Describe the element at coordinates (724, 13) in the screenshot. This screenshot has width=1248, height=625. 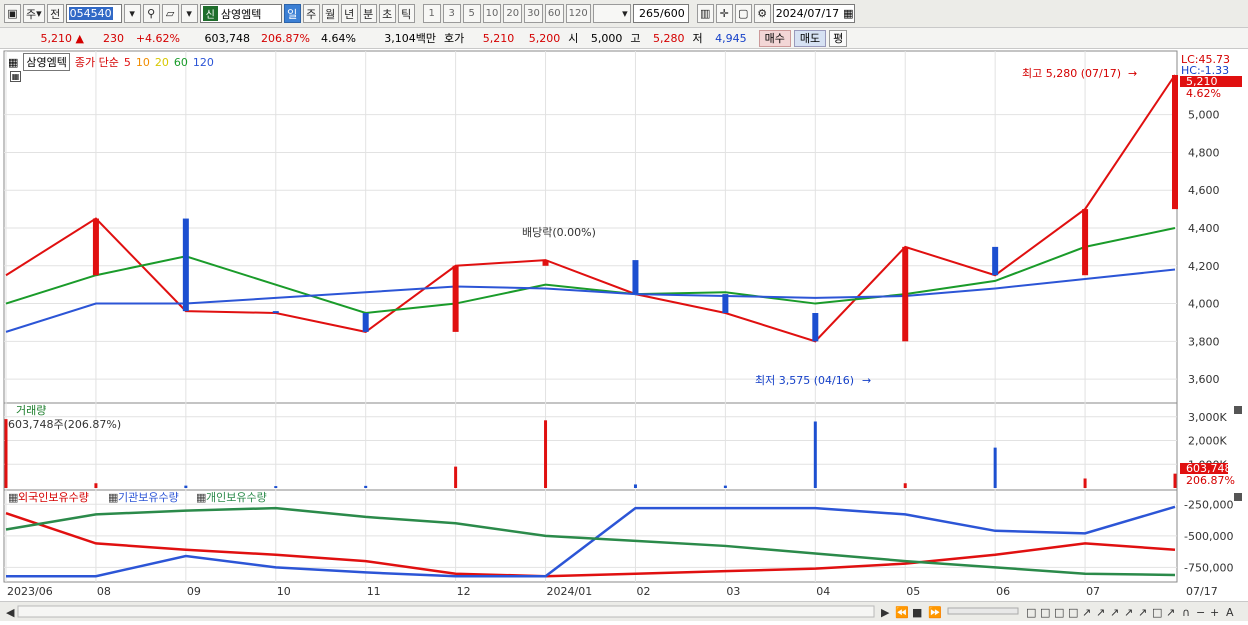
I see `cross-icon: ✛` at that location.